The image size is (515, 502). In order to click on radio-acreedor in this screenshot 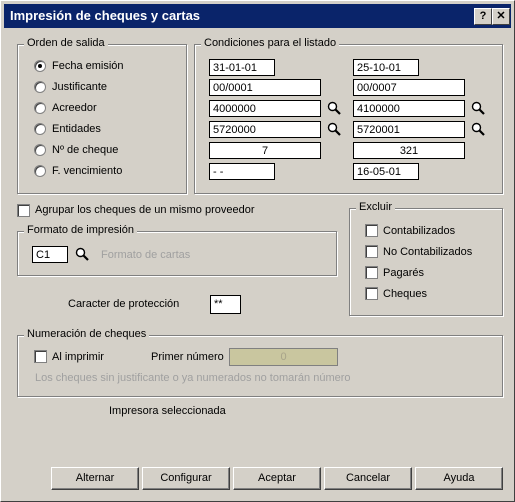, I will do `click(40, 108)`.